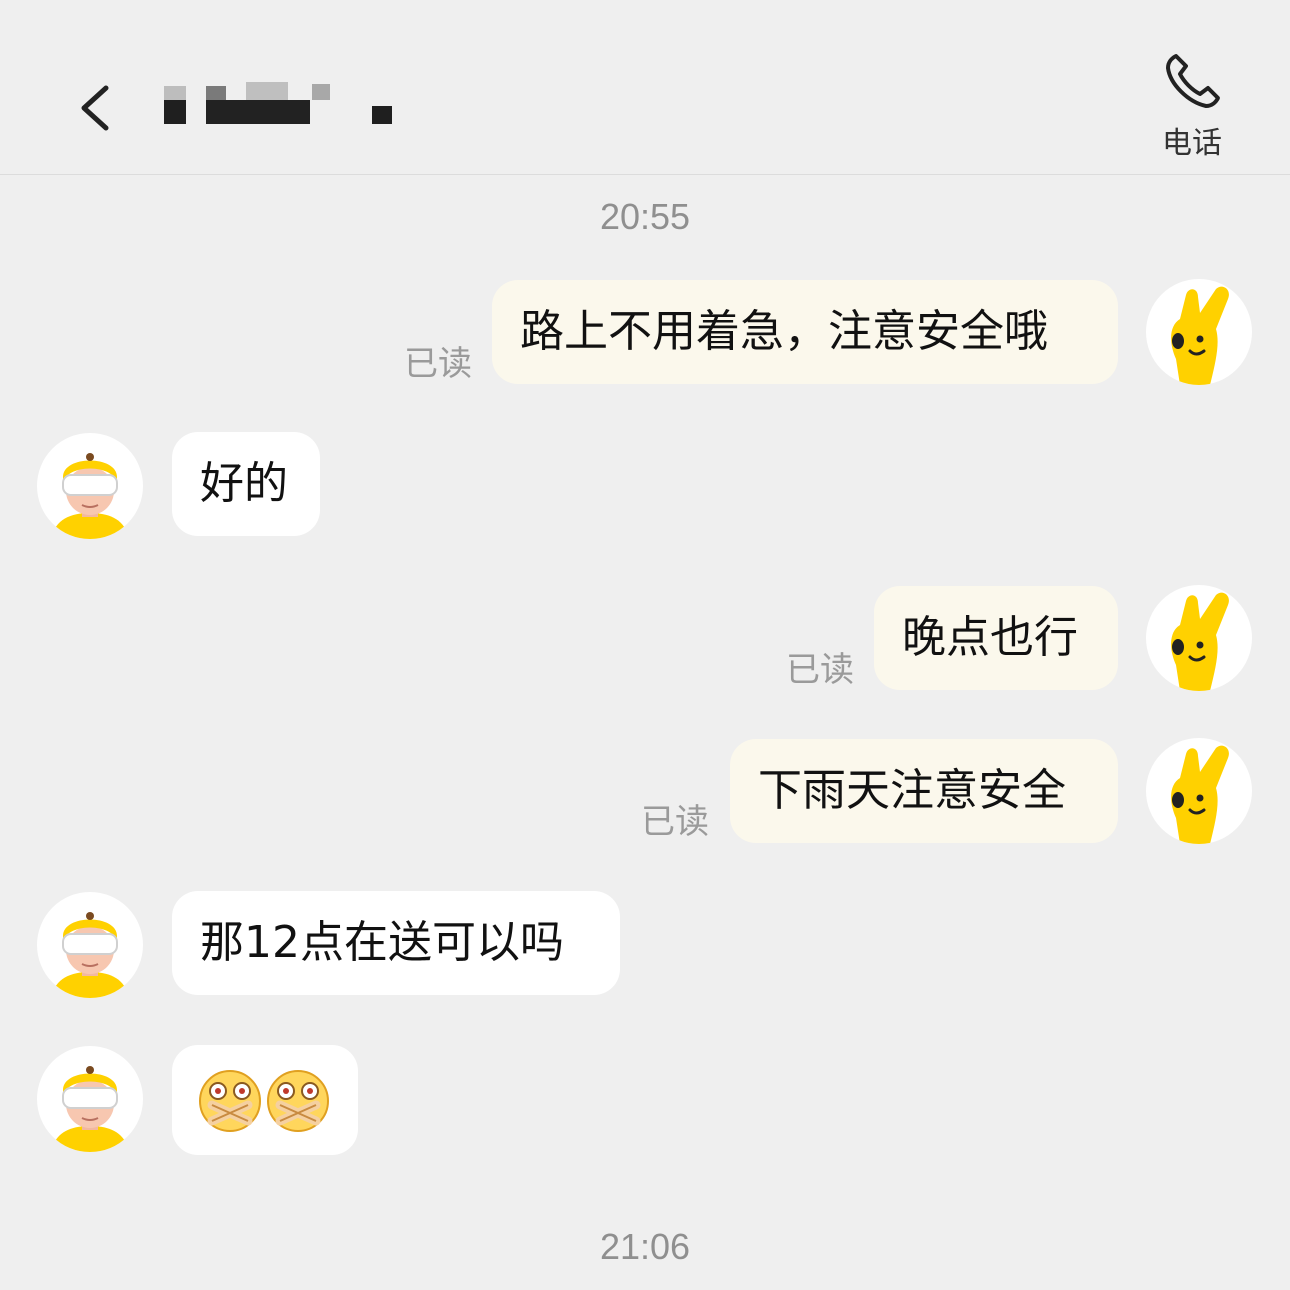  I want to click on chat-header: 电话, so click(645, 87).